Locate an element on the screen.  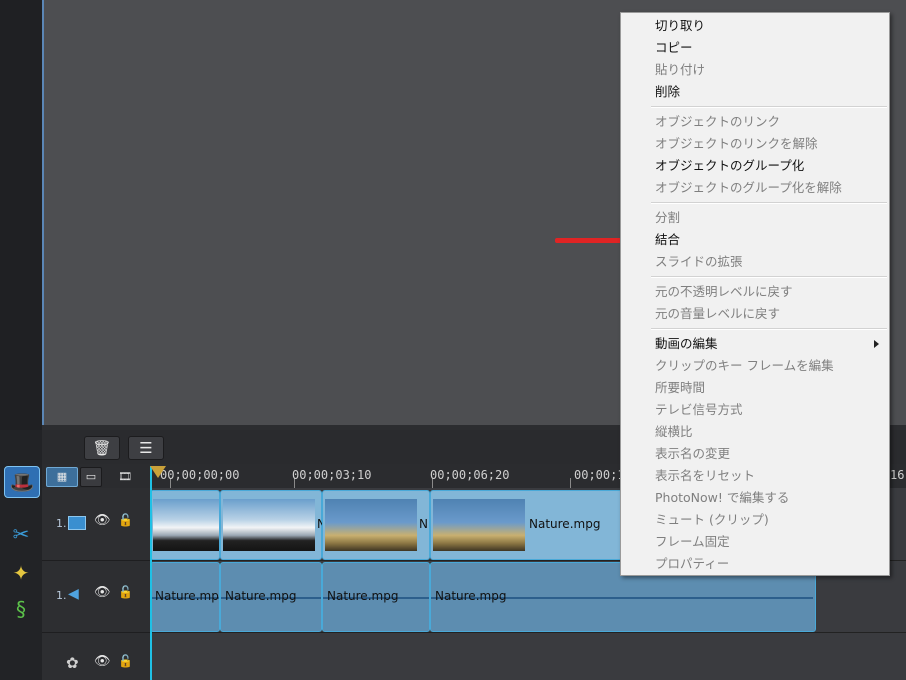
timecode-label: 00;00;03;10 is located at coordinates (332, 475).